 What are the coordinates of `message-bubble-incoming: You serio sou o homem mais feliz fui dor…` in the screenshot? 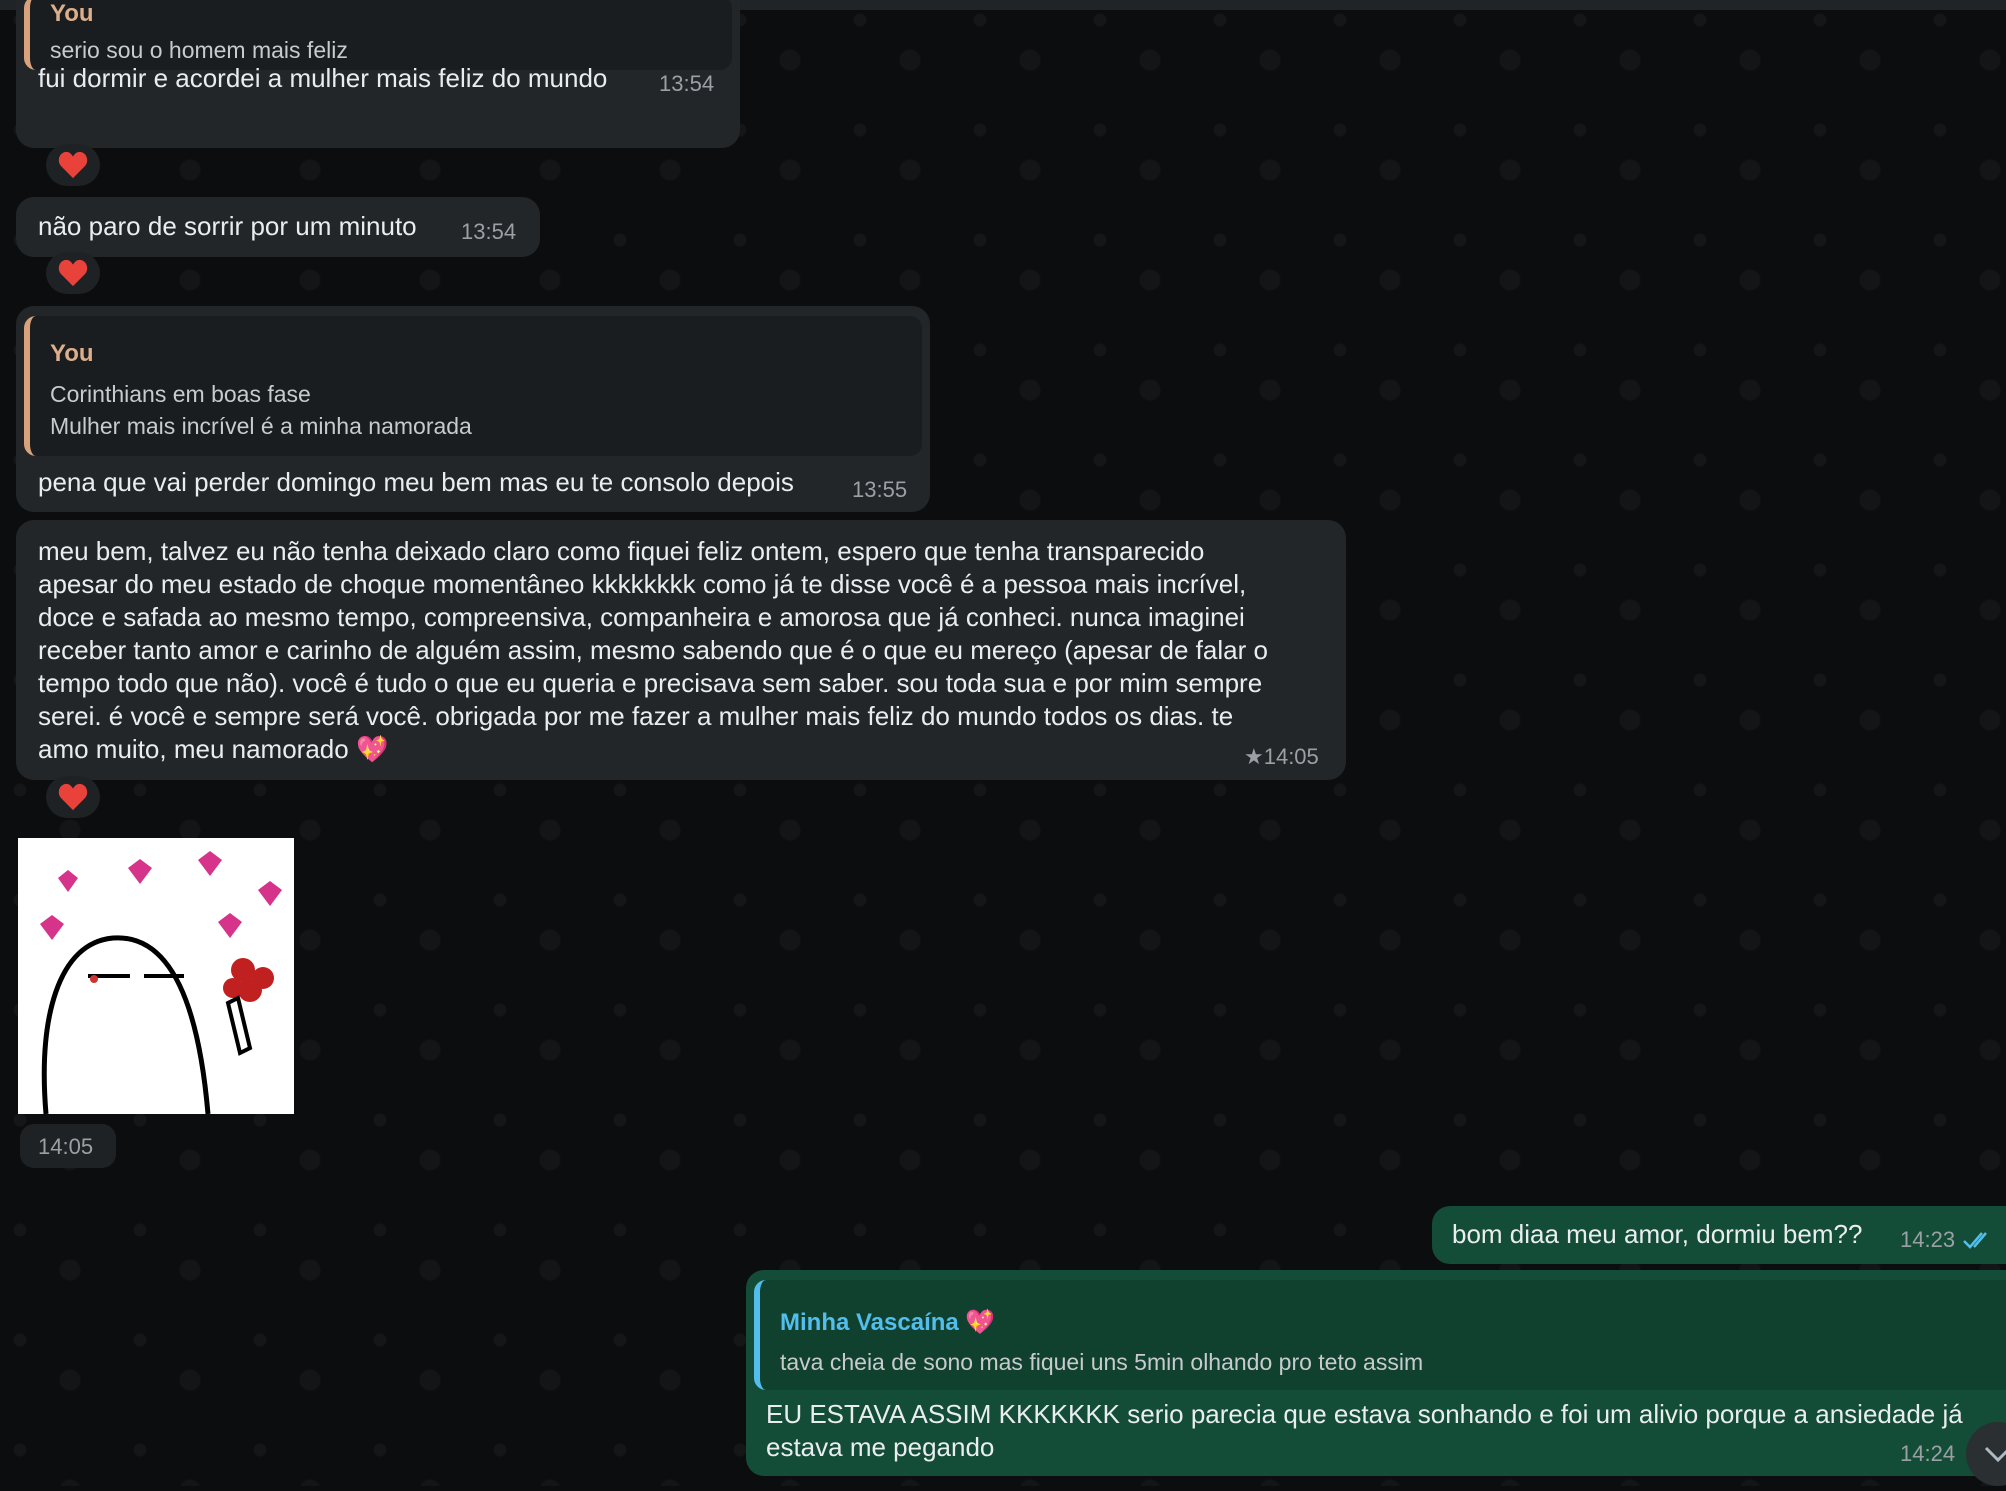 It's located at (378, 74).